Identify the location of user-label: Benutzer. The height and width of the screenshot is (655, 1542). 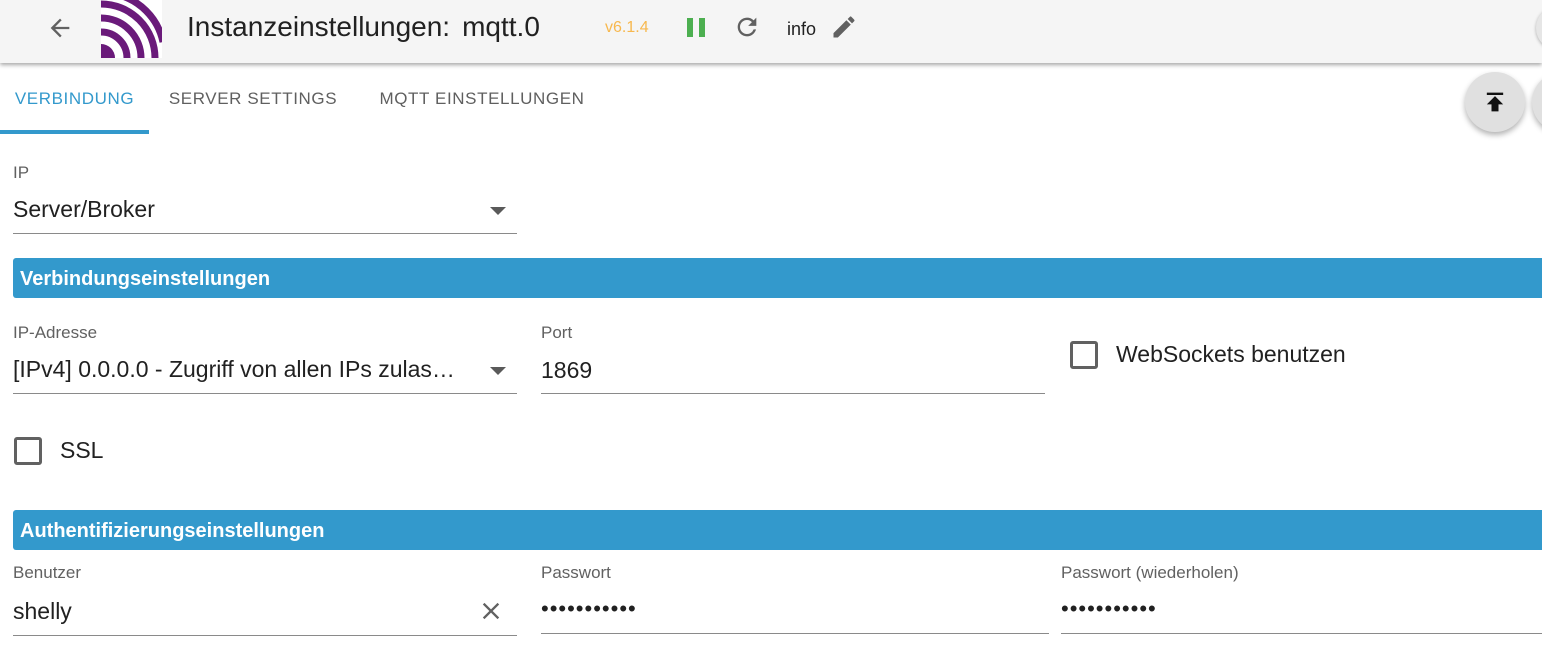
(47, 572).